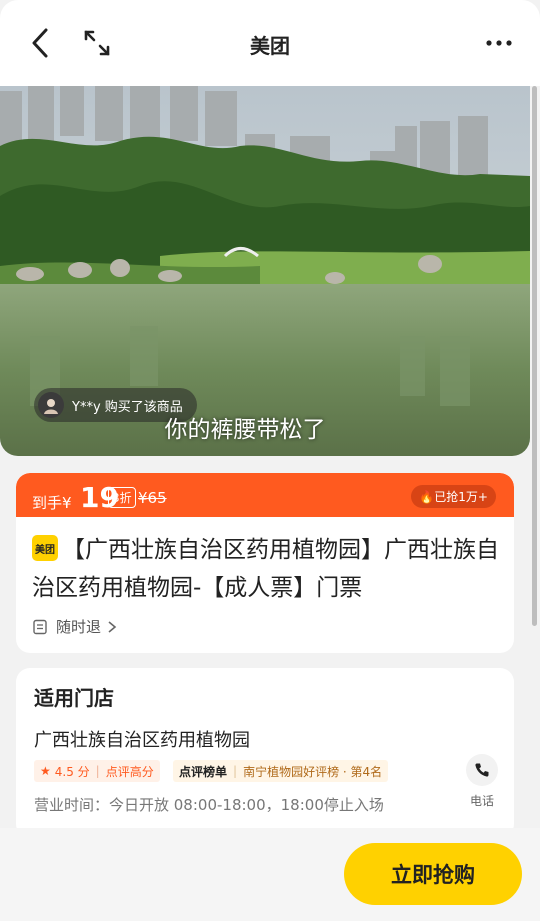 Image resolution: width=540 pixels, height=921 pixels. I want to click on phone-button, so click(482, 770).